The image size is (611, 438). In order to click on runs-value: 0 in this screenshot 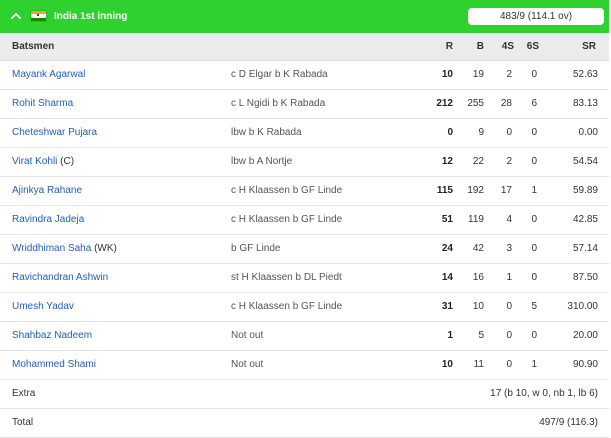, I will do `click(450, 132)`.